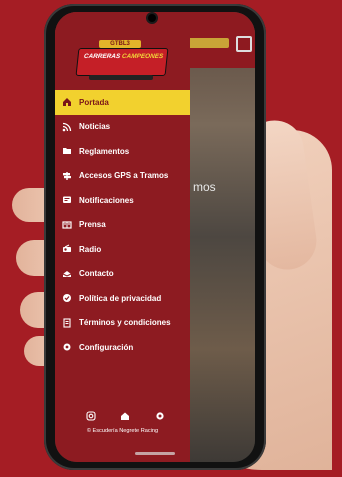 This screenshot has width=342, height=477. I want to click on menu-item-terminos: Términos y condiciones, so click(122, 323).